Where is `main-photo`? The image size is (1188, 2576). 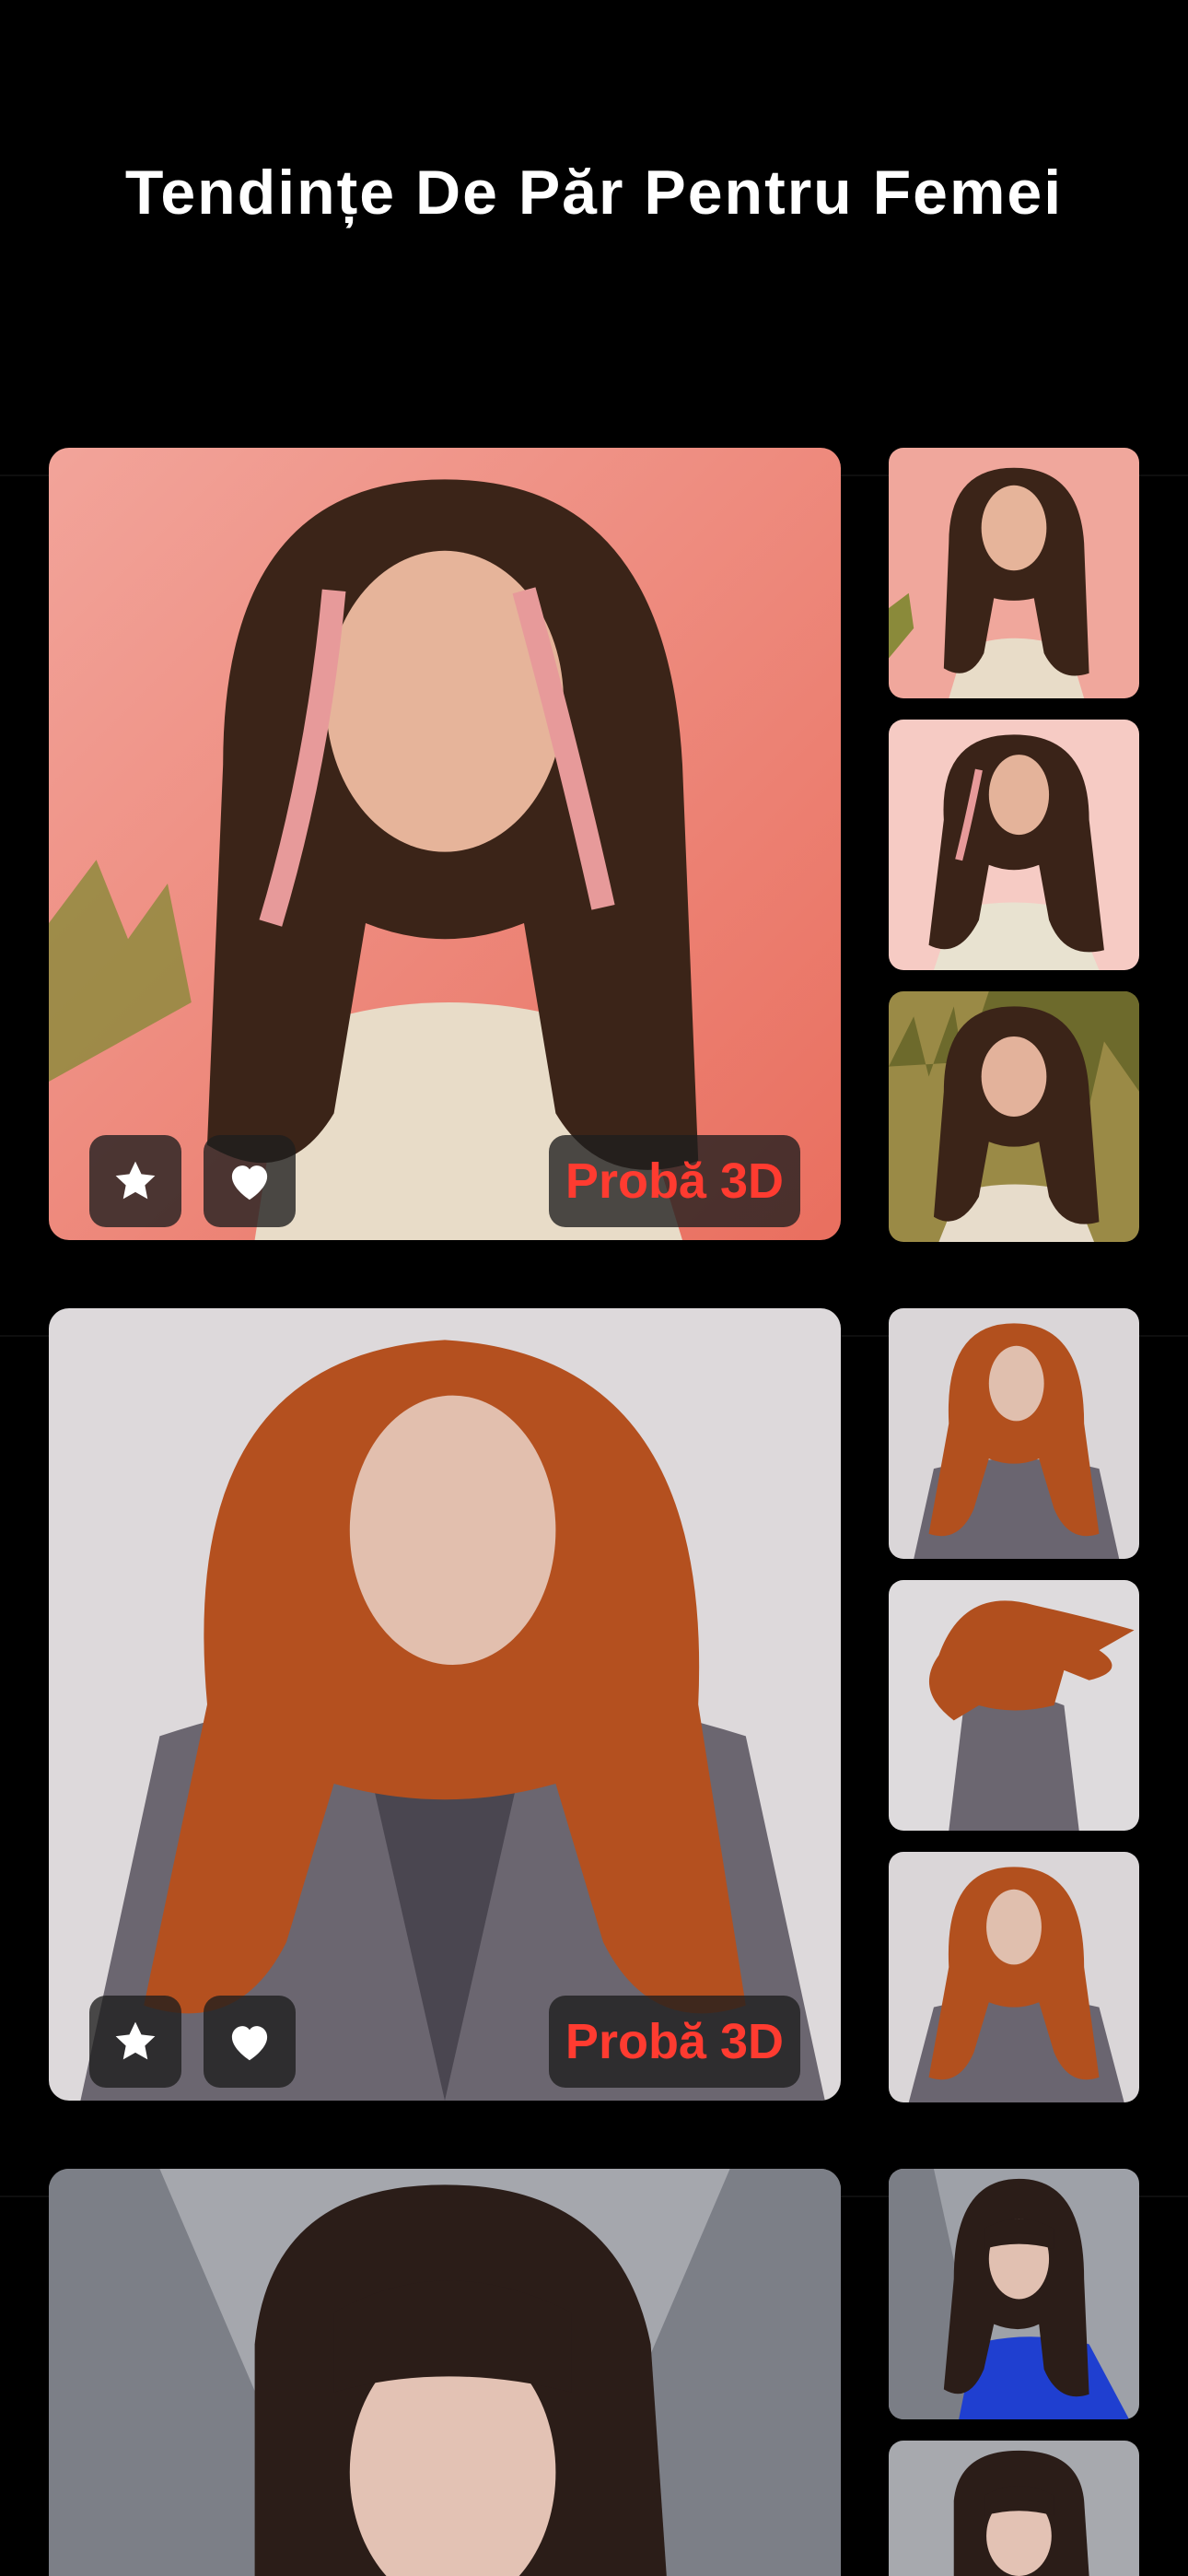
main-photo is located at coordinates (445, 2372).